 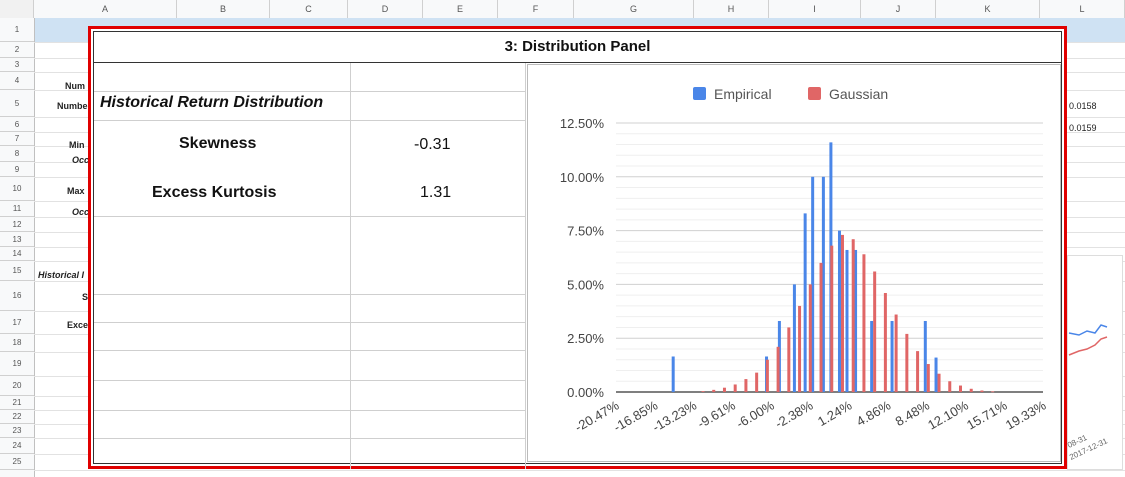 I want to click on row-header: 4, so click(x=17, y=81).